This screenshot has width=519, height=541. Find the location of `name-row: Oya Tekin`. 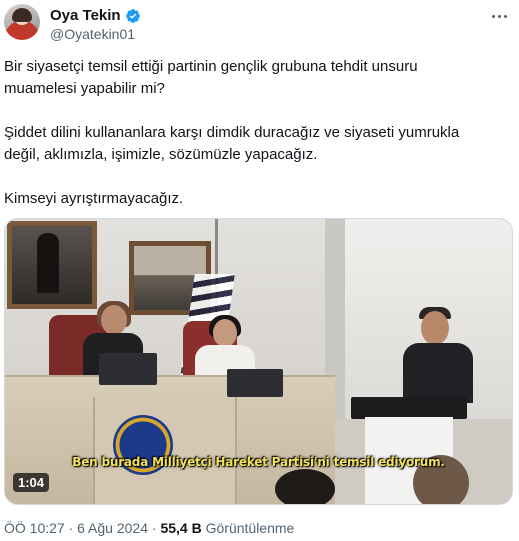

name-row: Oya Tekin is located at coordinates (95, 15).